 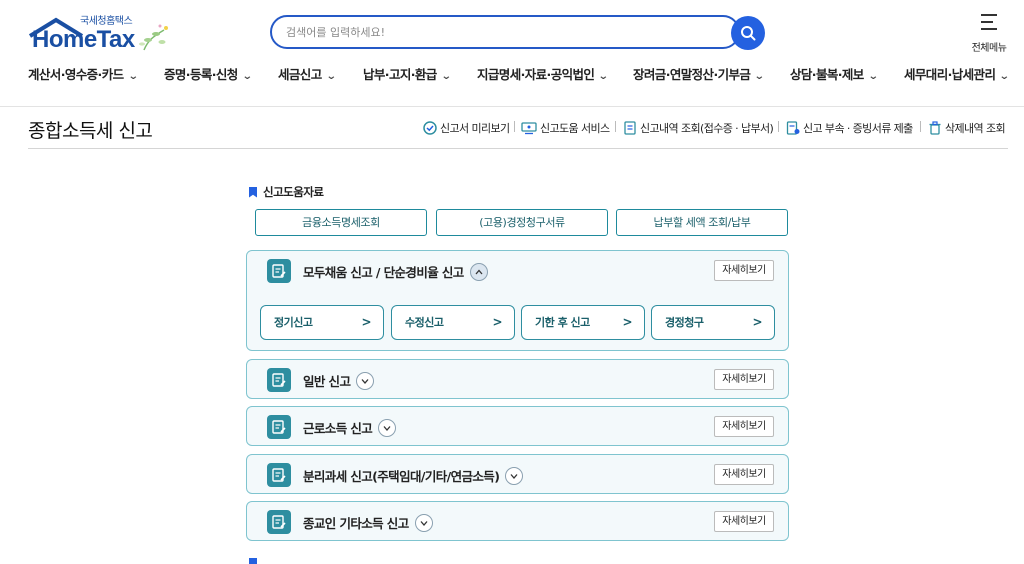 I want to click on nav-item-label: 장려금·연말정산·기부금, so click(x=692, y=74).